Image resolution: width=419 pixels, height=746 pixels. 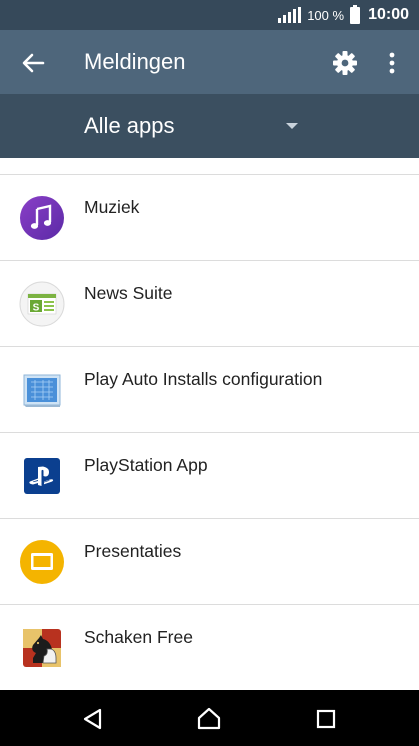 I want to click on filter-selected-label: Alle apps, so click(x=129, y=125).